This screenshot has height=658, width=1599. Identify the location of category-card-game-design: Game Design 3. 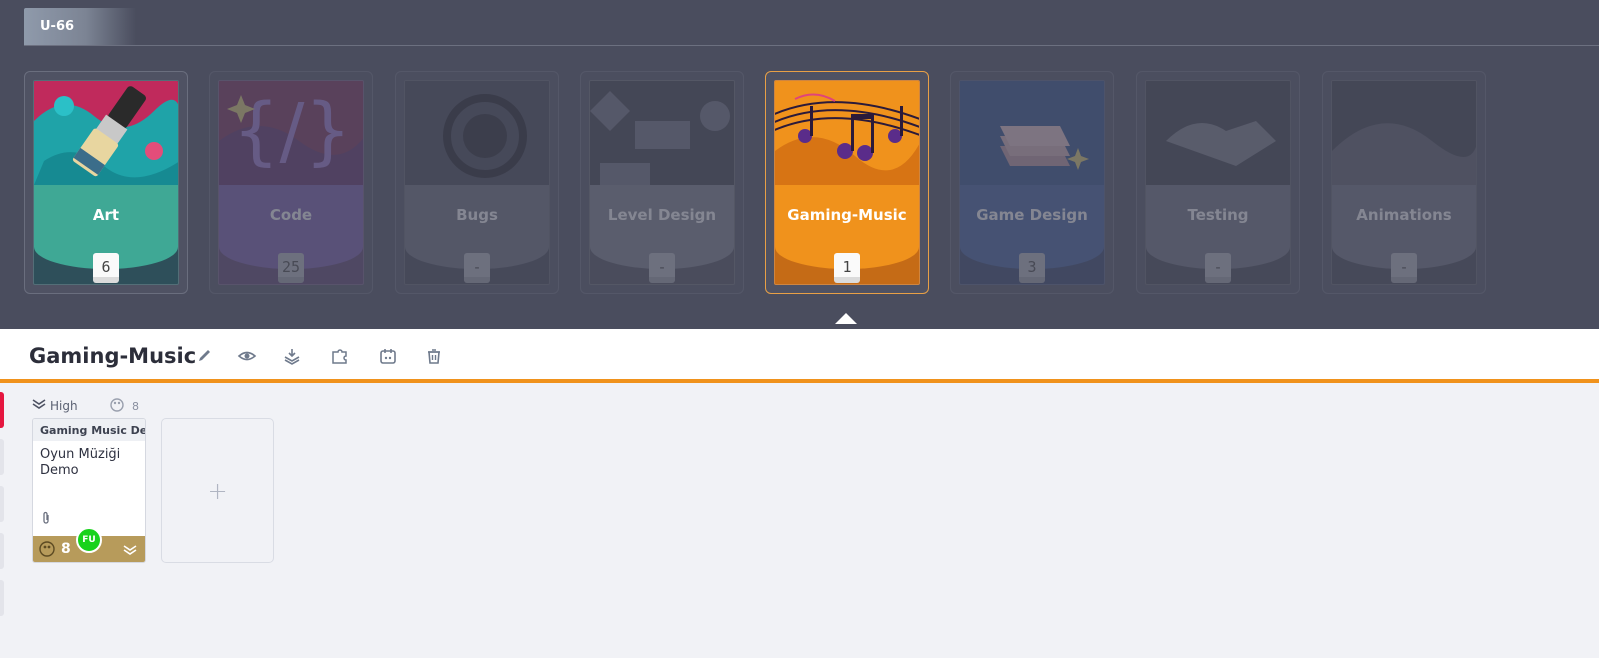
(1032, 182).